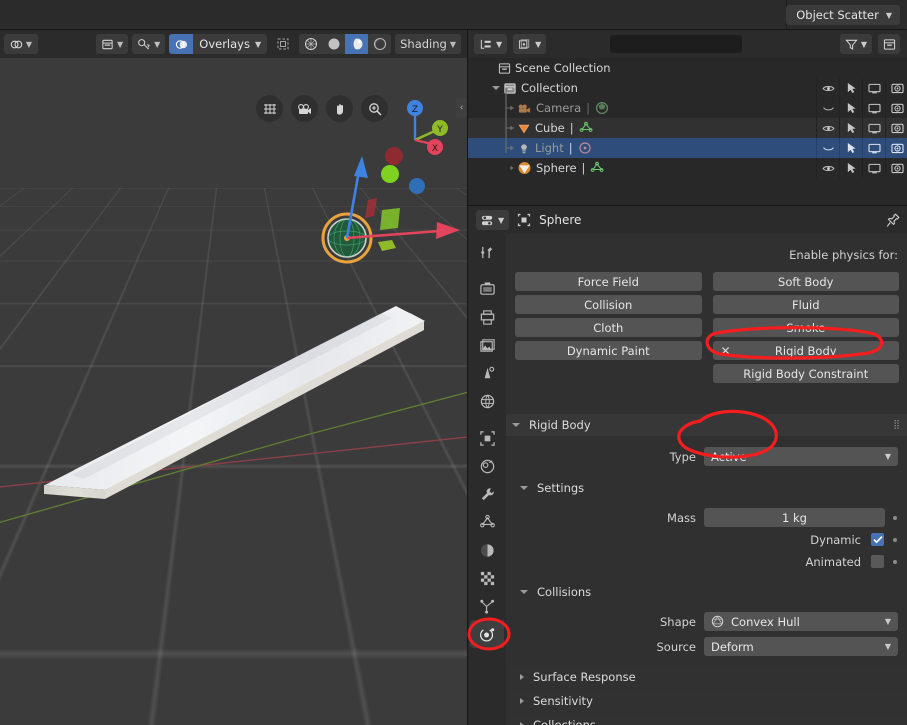  Describe the element at coordinates (706, 719) in the screenshot. I see `collections-panel-header: Collections` at that location.